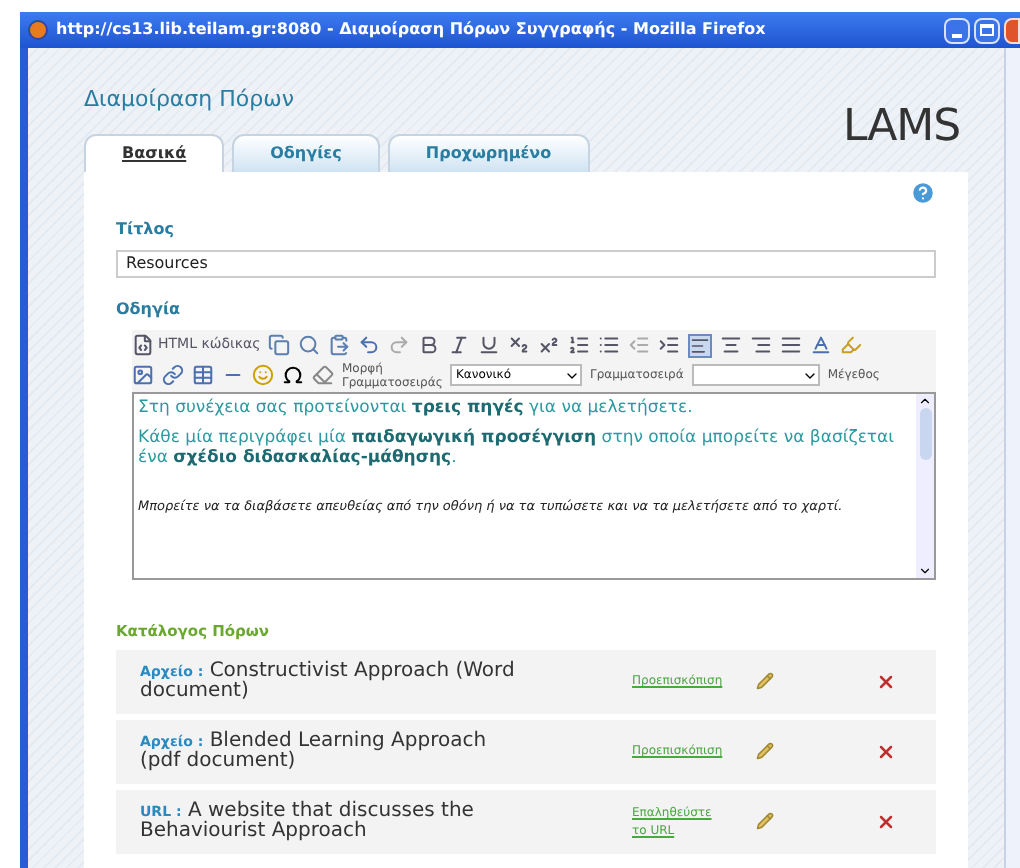 The height and width of the screenshot is (868, 1020). I want to click on editor-paragraph: Στη συνέχεια σας προτείνονται τρεις πηγές για να μελετήσετε., so click(416, 407).